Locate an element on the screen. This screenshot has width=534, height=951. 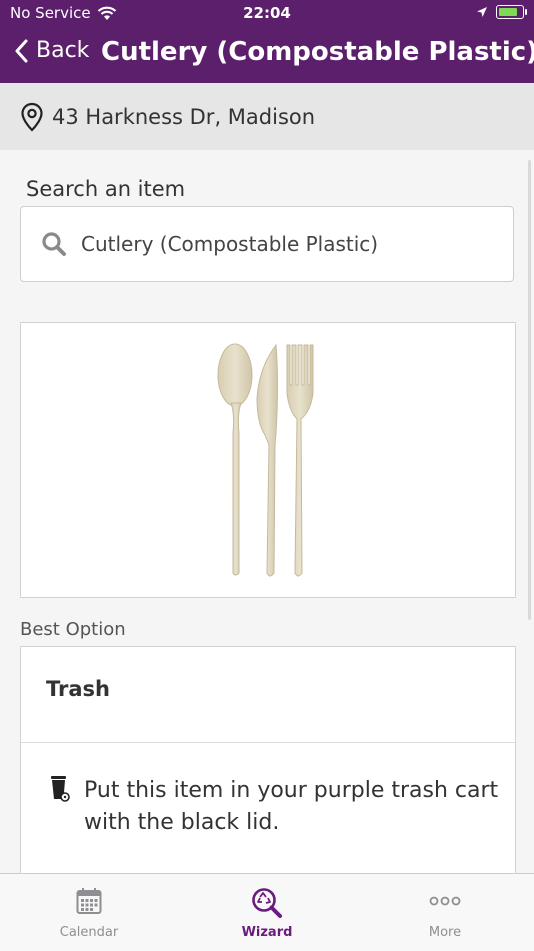
navigation-bar: Back Cutlery (Compostable Plastic) is located at coordinates (267, 55).